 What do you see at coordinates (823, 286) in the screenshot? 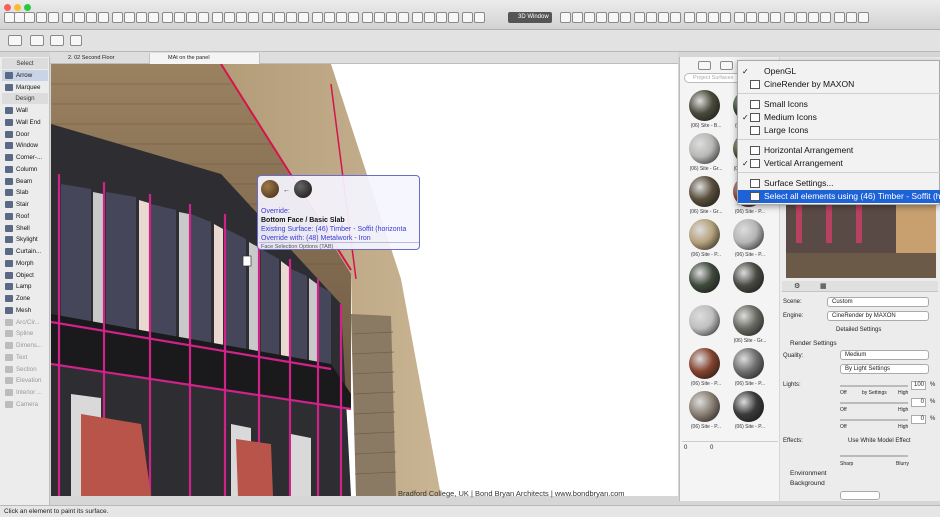
I see `grid-icon: ▦` at bounding box center [823, 286].